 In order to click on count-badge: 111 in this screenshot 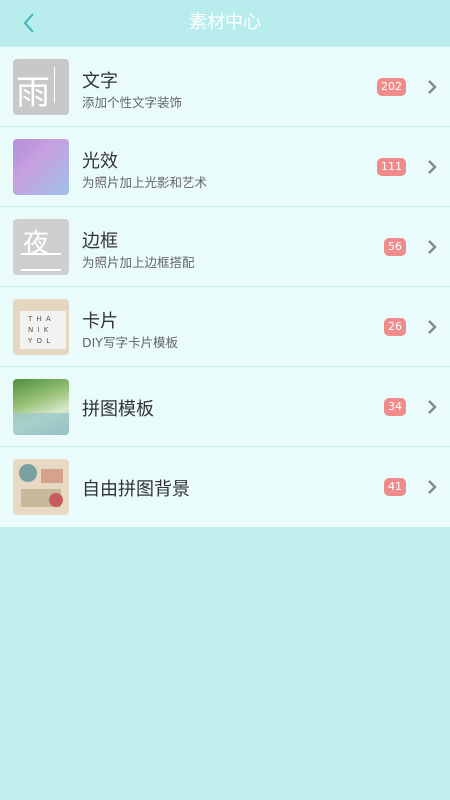, I will do `click(391, 167)`.